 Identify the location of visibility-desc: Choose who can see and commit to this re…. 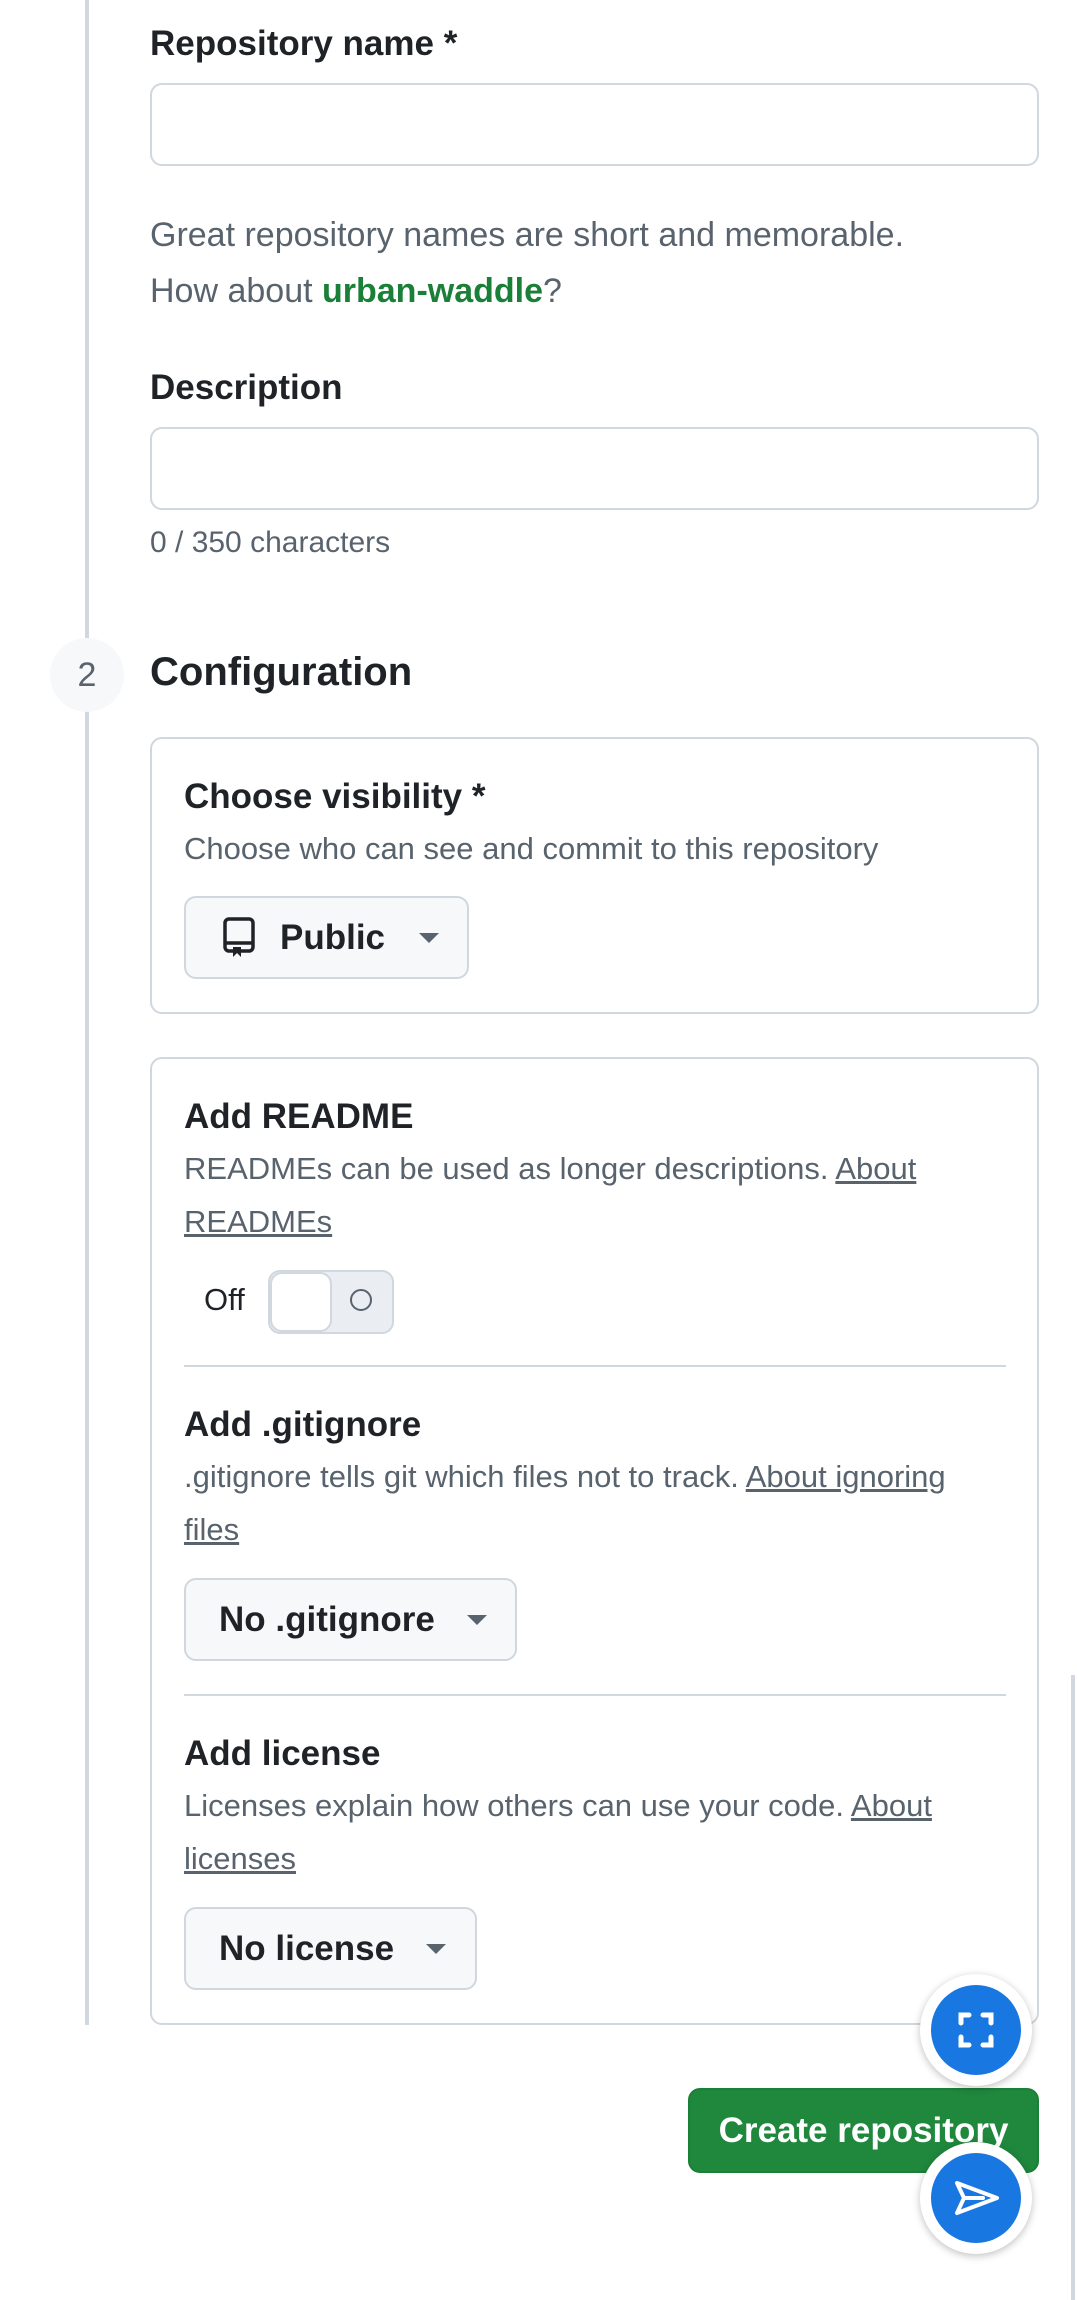
(531, 848).